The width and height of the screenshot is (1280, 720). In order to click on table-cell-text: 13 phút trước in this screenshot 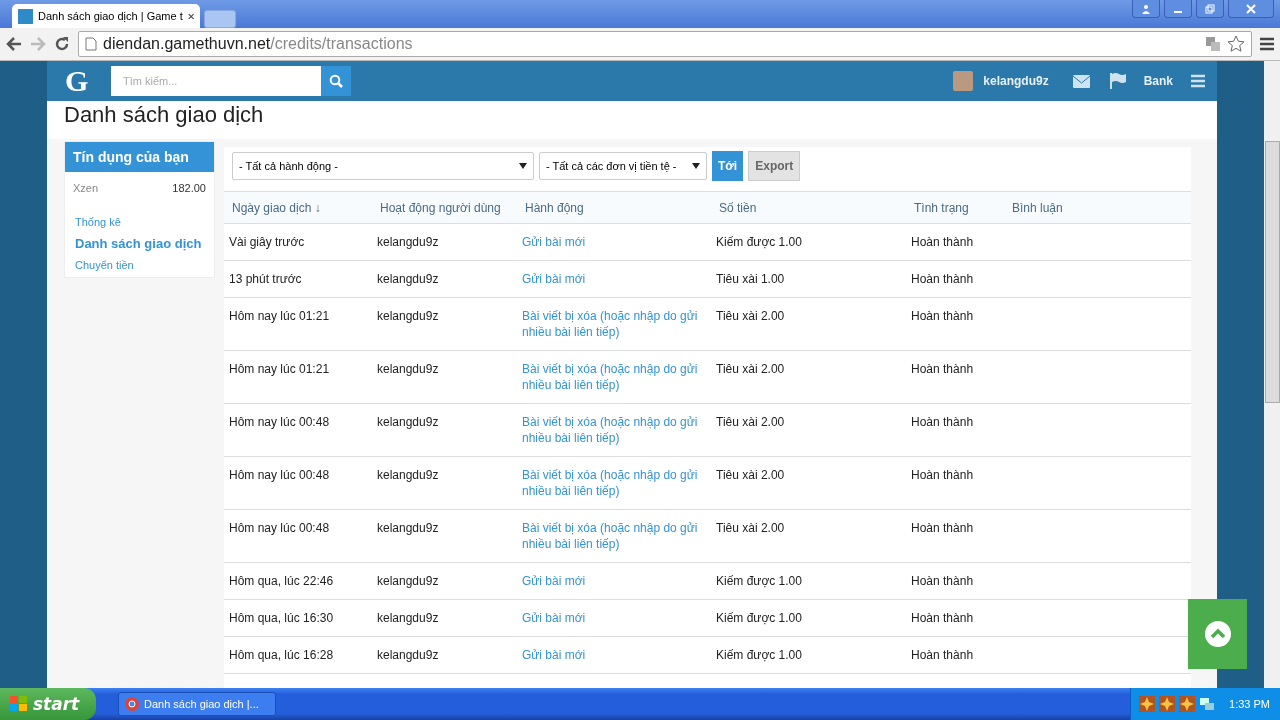, I will do `click(265, 279)`.